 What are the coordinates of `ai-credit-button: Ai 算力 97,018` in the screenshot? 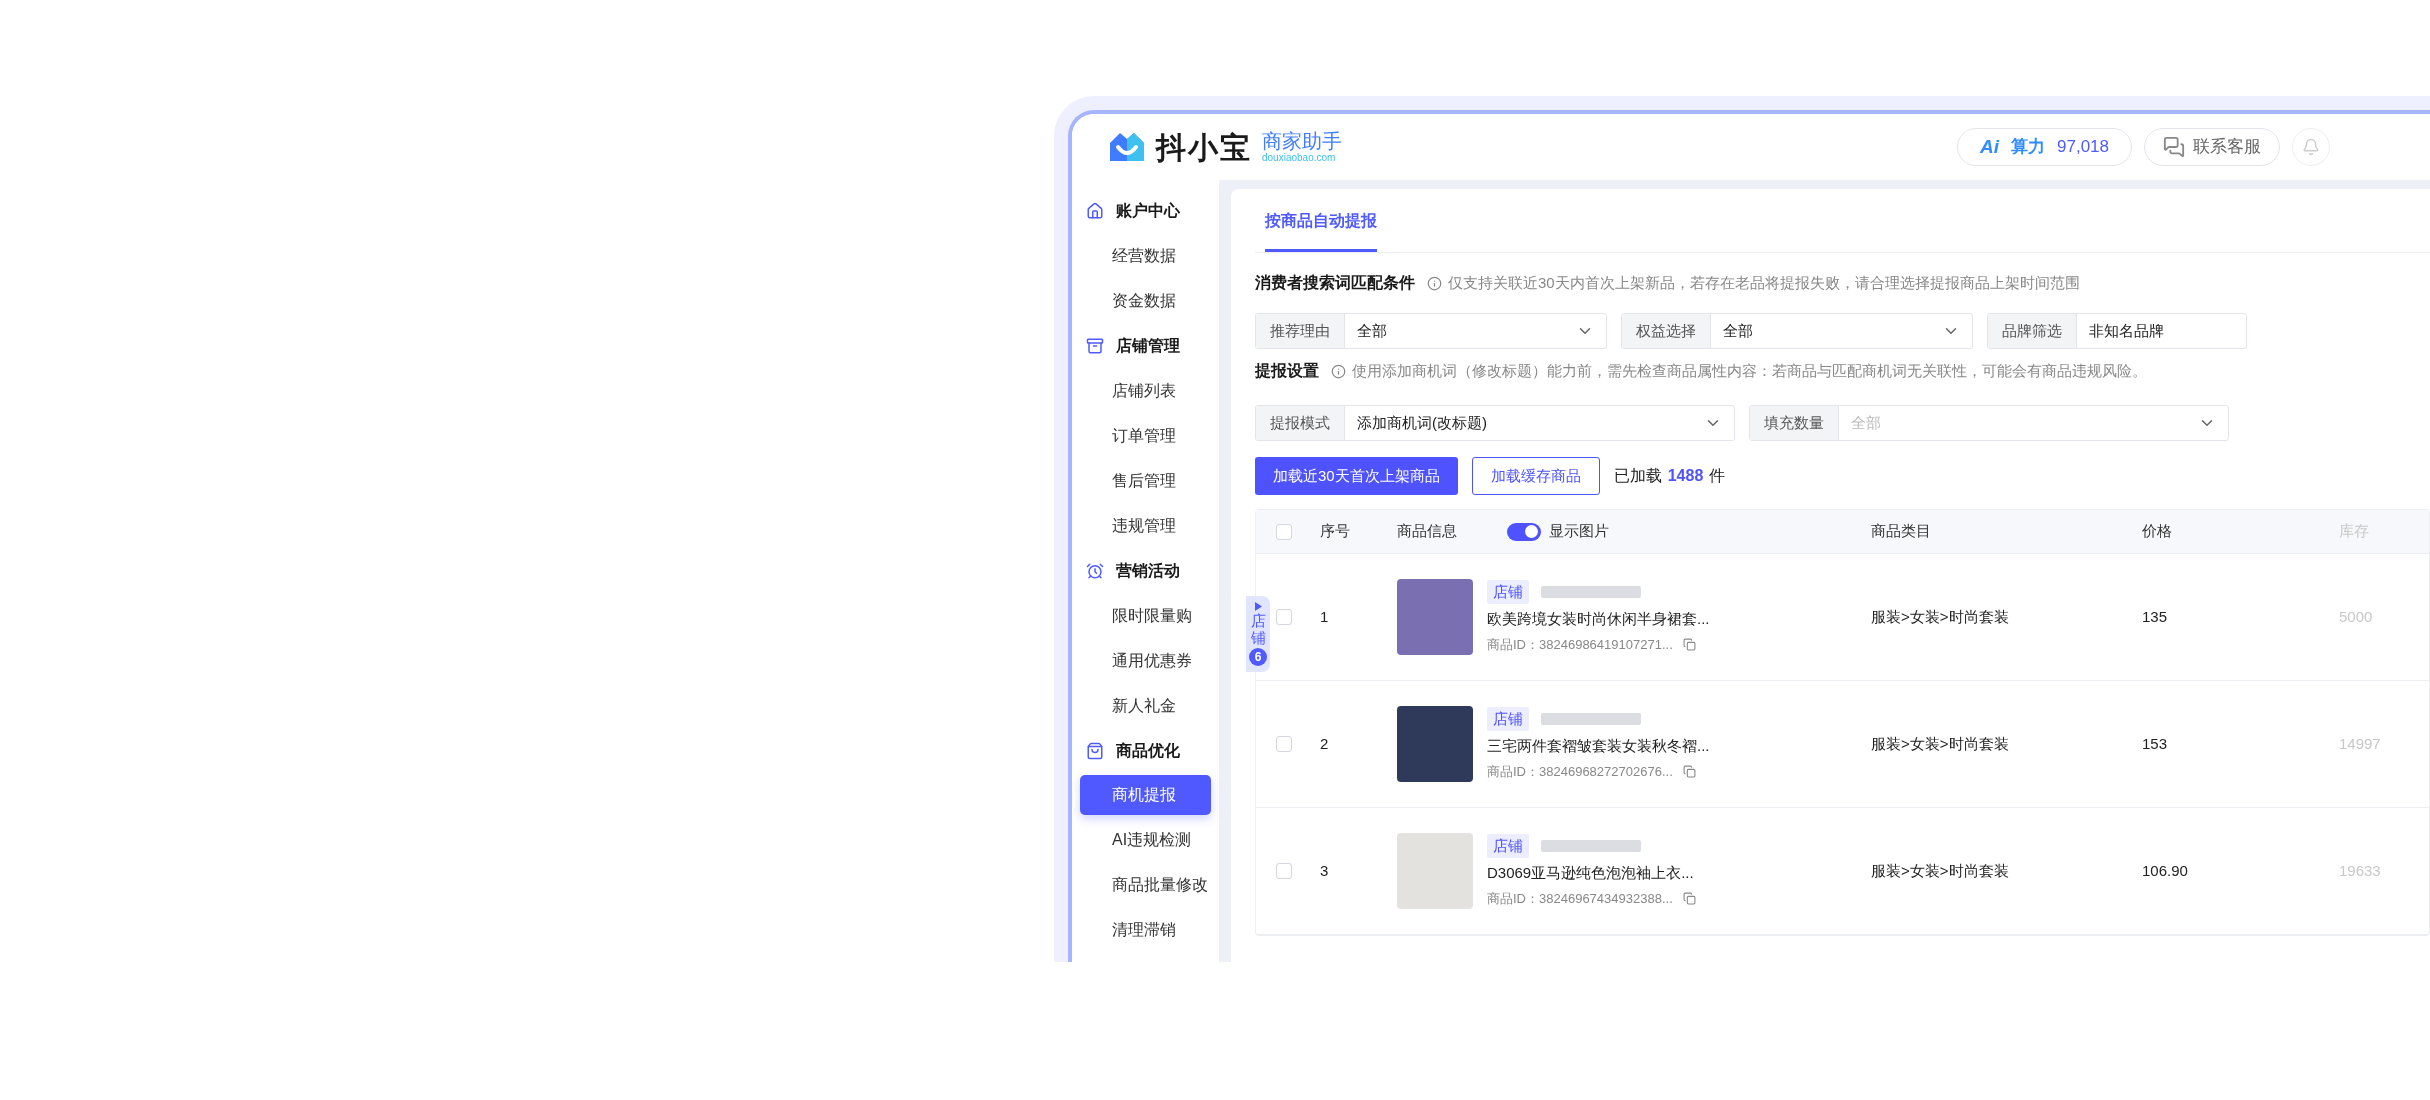 It's located at (2044, 147).